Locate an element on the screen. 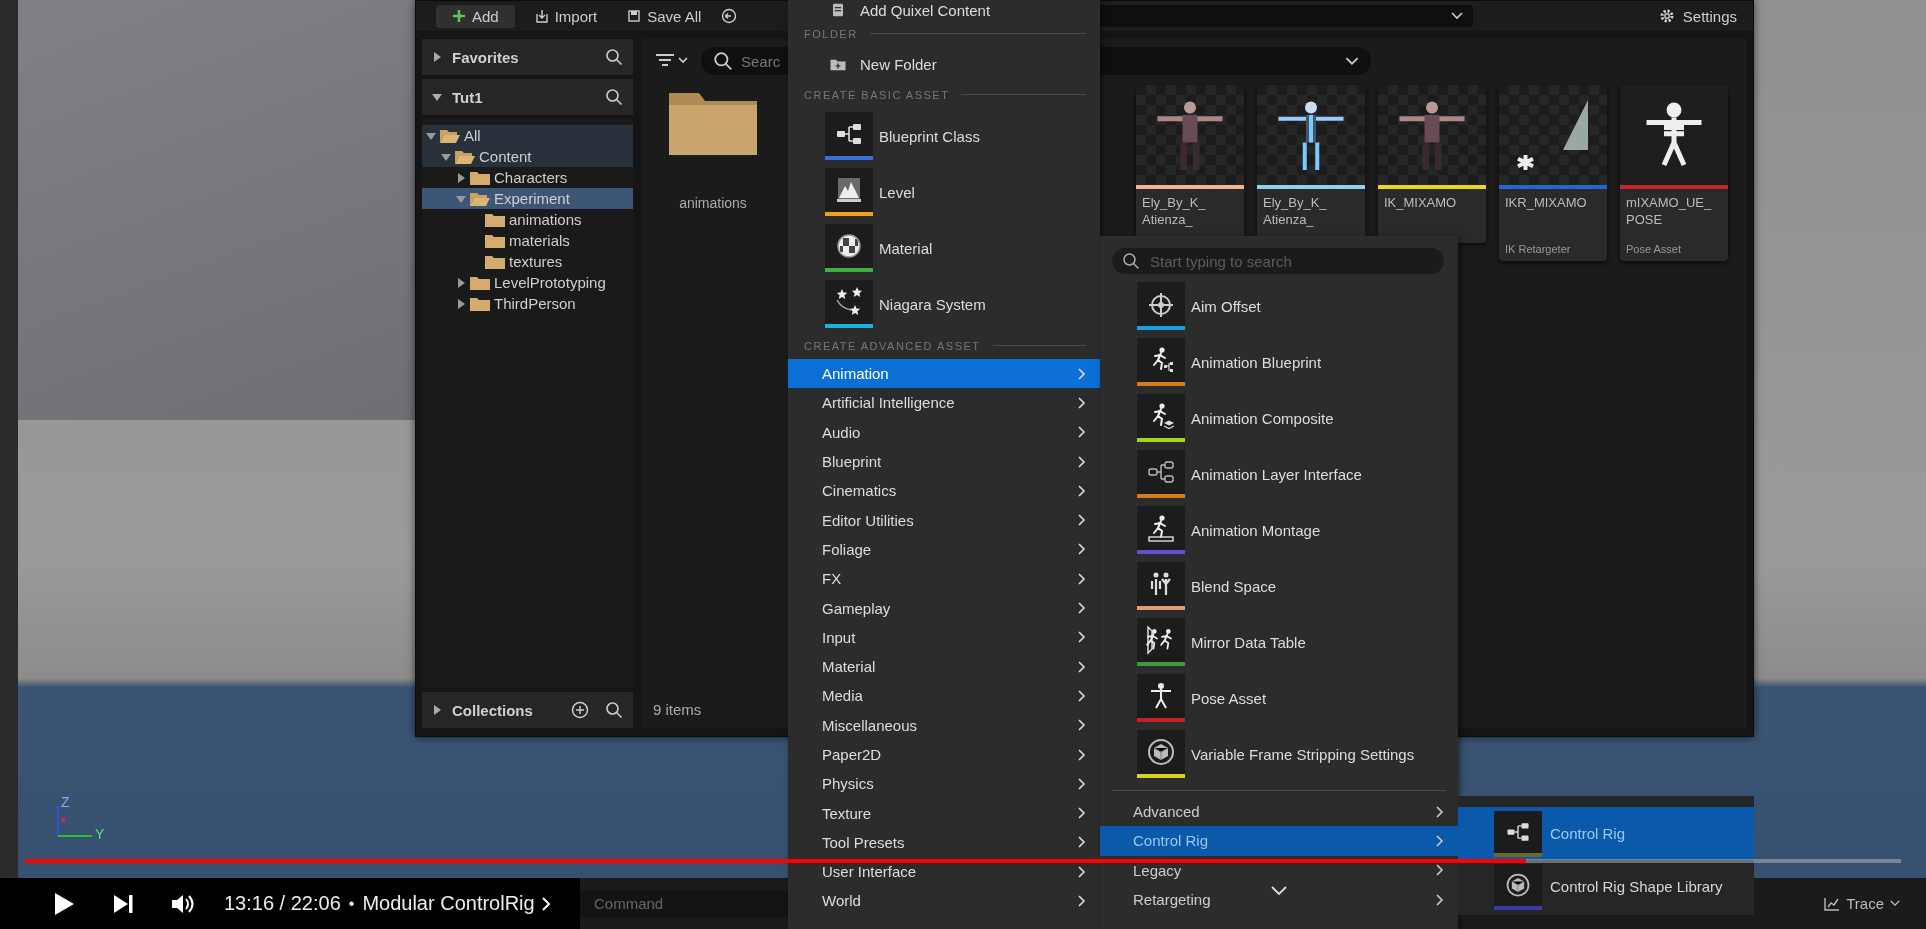 Image resolution: width=1926 pixels, height=929 pixels. item-count: 9 items is located at coordinates (677, 709).